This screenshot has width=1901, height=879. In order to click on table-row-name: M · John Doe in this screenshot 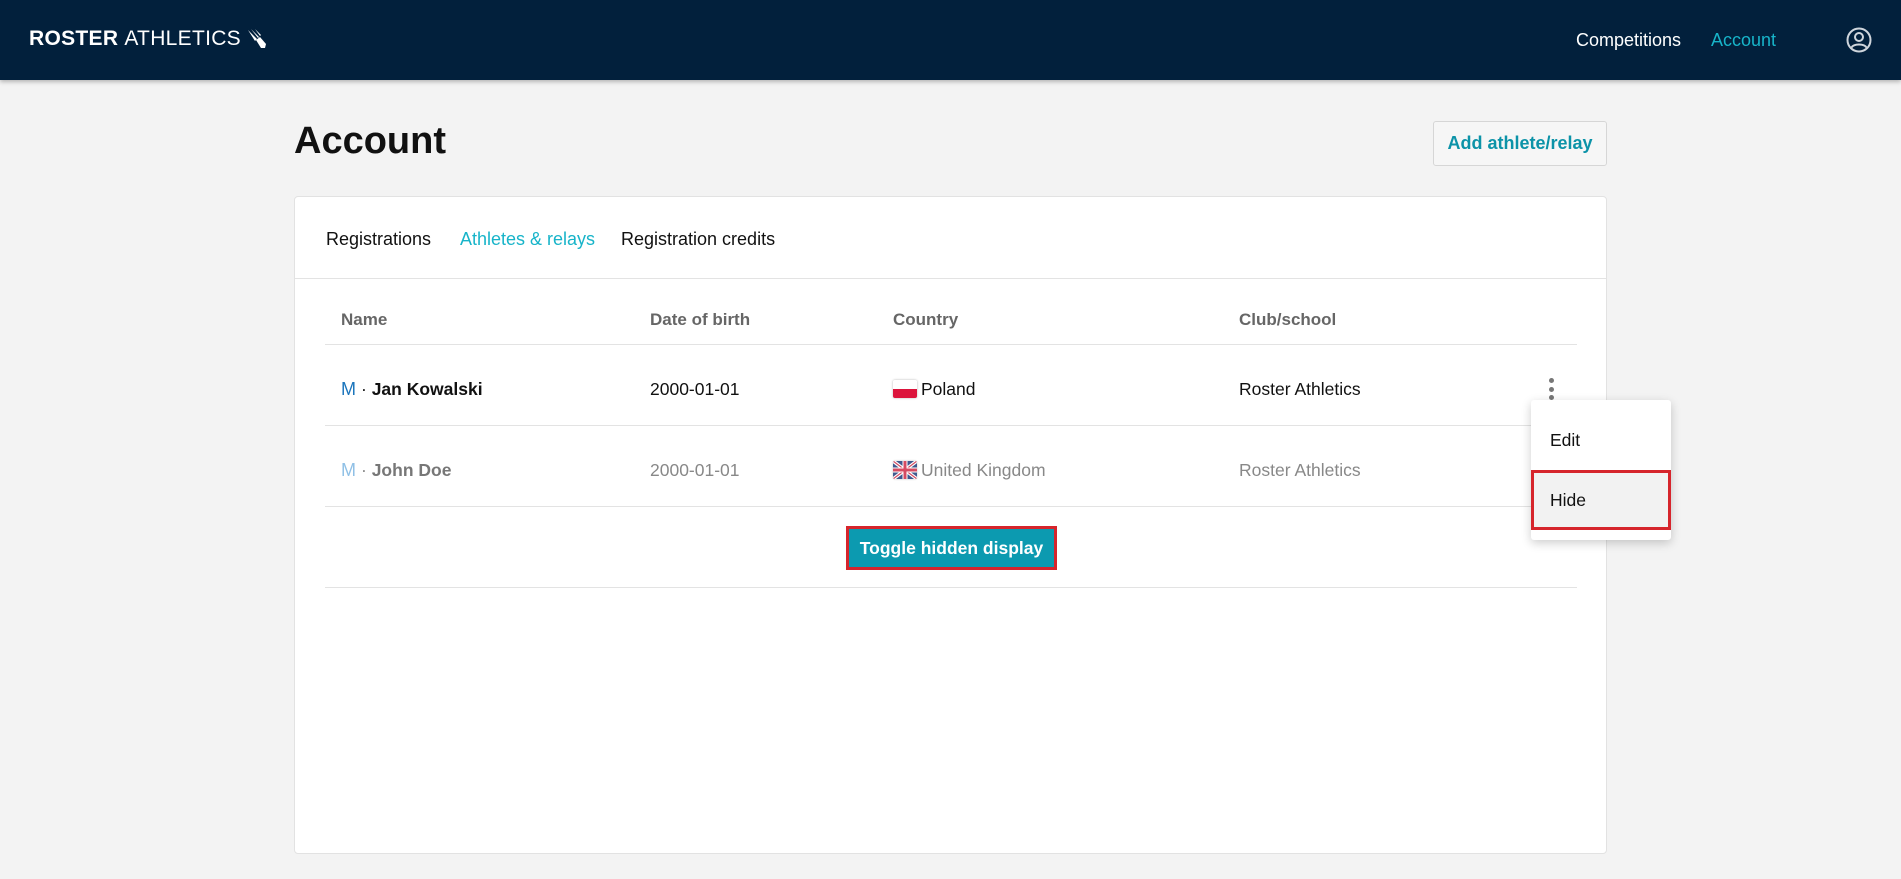, I will do `click(396, 470)`.